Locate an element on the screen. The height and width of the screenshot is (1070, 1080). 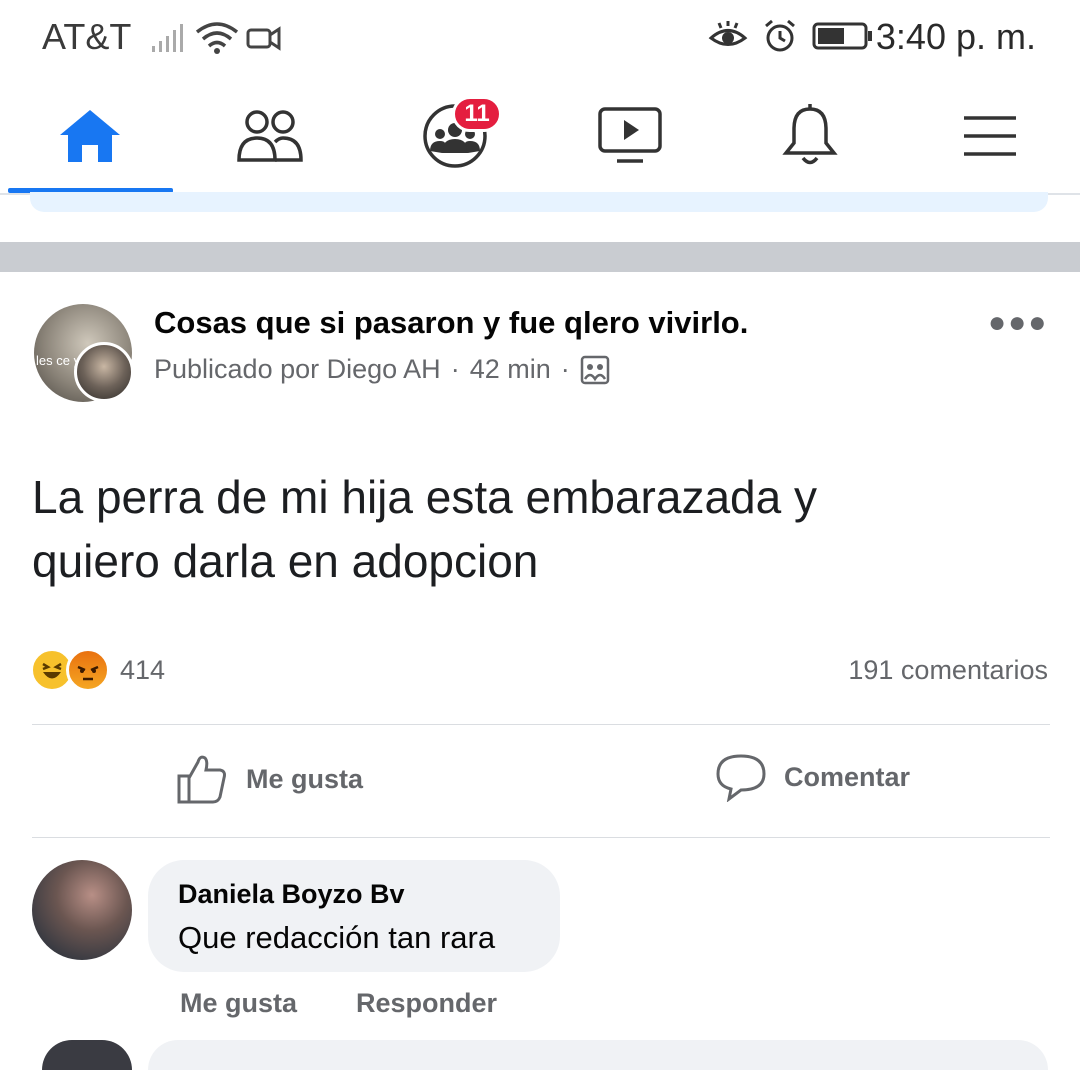
comment-label: Comentar is located at coordinates (847, 776).